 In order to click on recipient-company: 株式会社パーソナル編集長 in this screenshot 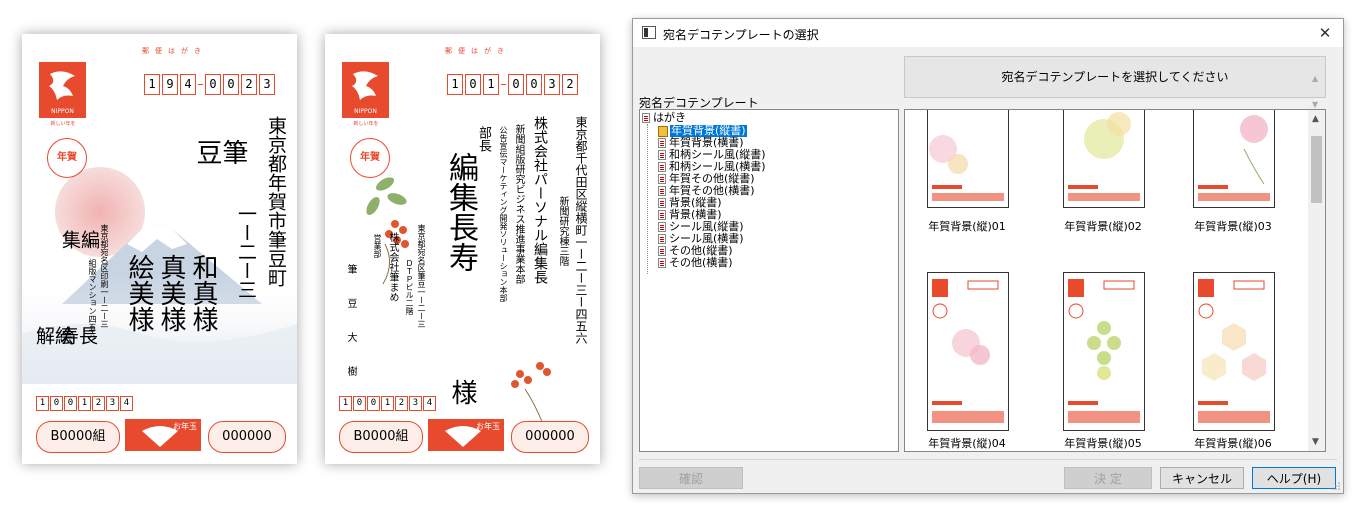, I will do `click(540, 200)`.